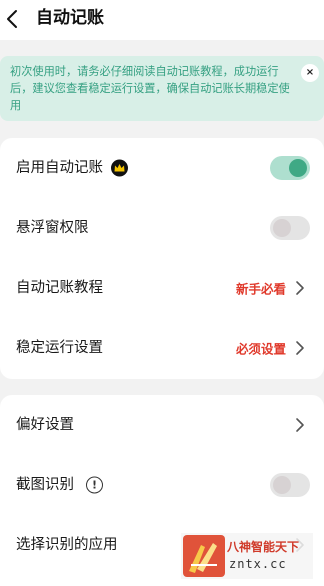 Image resolution: width=324 pixels, height=586 pixels. I want to click on crown-icon, so click(119, 168).